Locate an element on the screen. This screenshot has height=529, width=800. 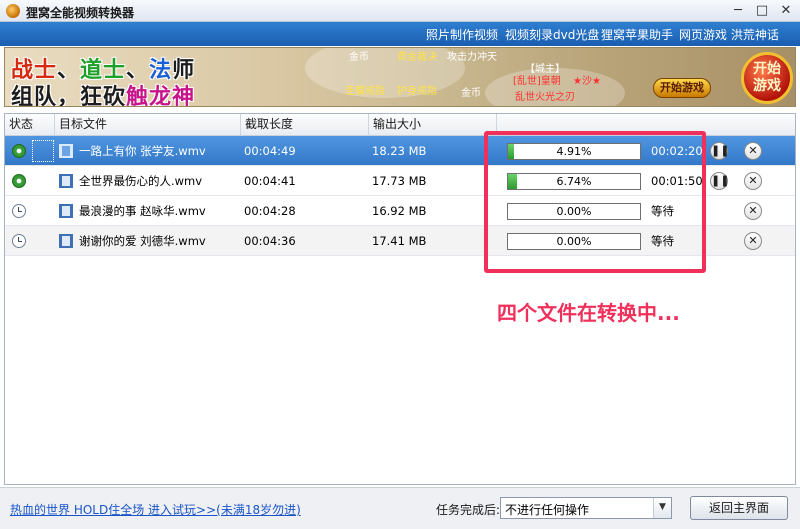
start-game-badge: 开始 游戏 is located at coordinates (767, 78).